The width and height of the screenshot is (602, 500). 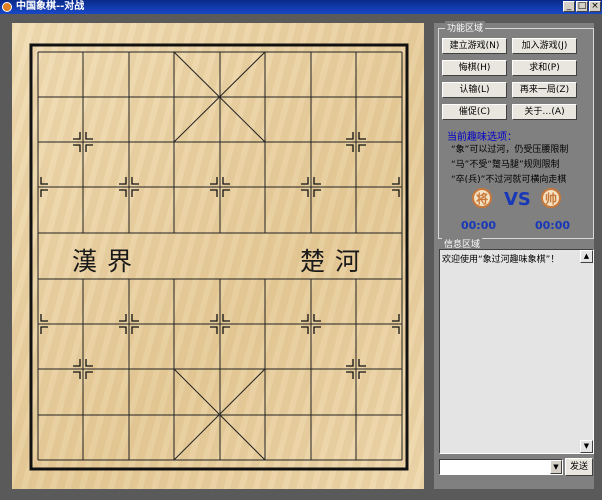 I want to click on dropdown-arrow-icon: ▼, so click(x=556, y=467).